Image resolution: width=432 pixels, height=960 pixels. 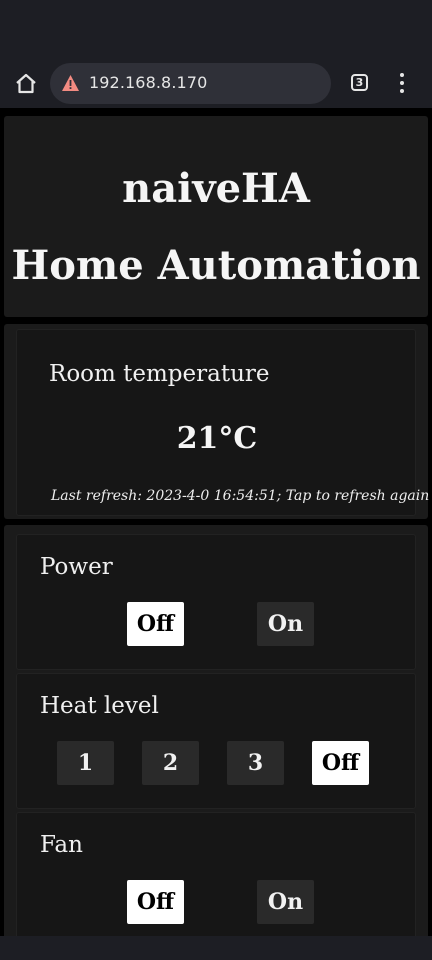 I want to click on heat-level-control: Heat level 1 2 3 Off, so click(x=216, y=741).